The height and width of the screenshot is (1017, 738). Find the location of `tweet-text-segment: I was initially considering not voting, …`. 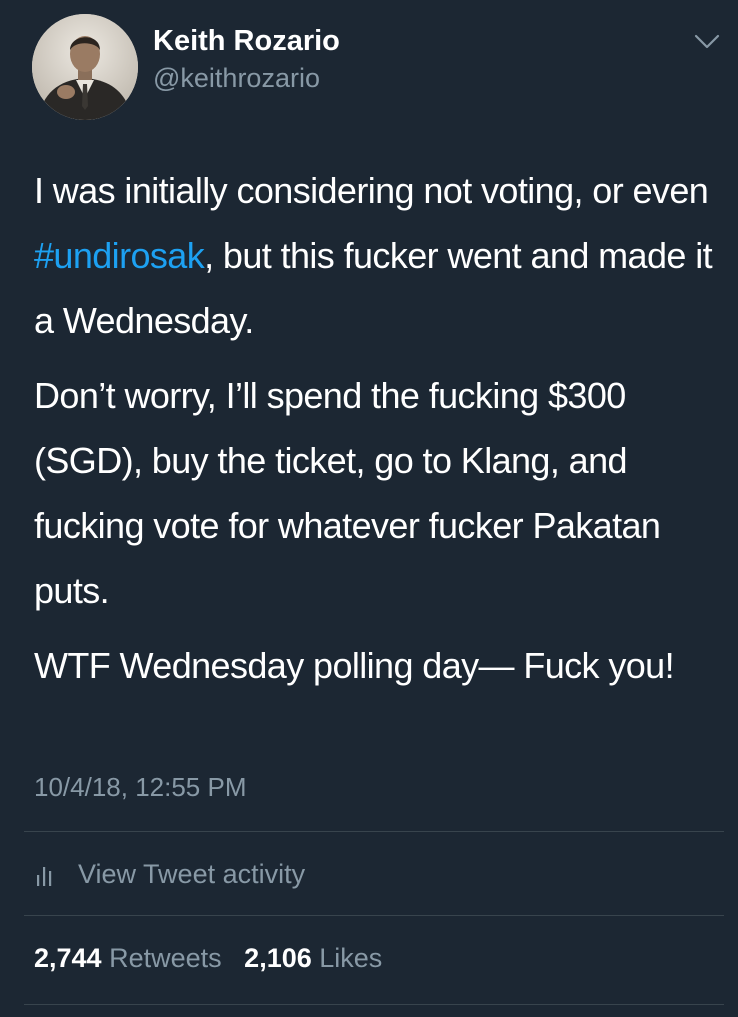

tweet-text-segment: I was initially considering not voting, … is located at coordinates (371, 190).